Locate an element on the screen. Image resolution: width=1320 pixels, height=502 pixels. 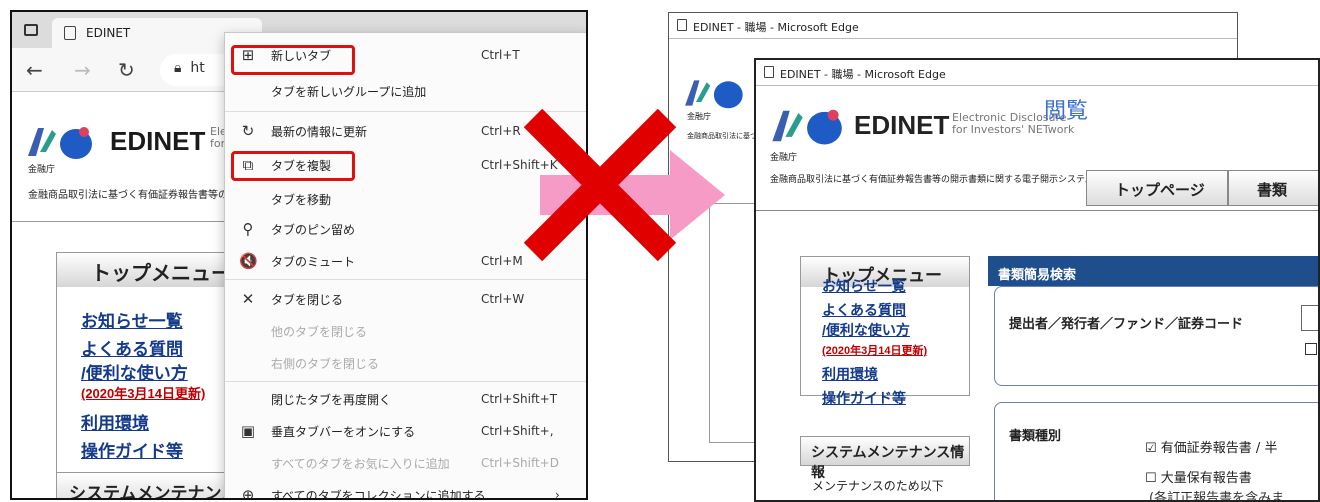
lock-icon: 🔒︎ is located at coordinates (178, 68).